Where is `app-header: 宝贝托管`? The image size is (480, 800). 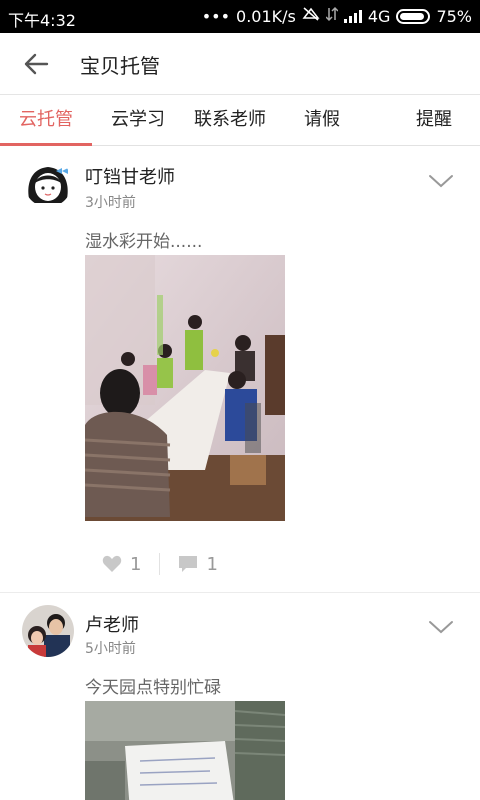
app-header: 宝贝托管 is located at coordinates (240, 64).